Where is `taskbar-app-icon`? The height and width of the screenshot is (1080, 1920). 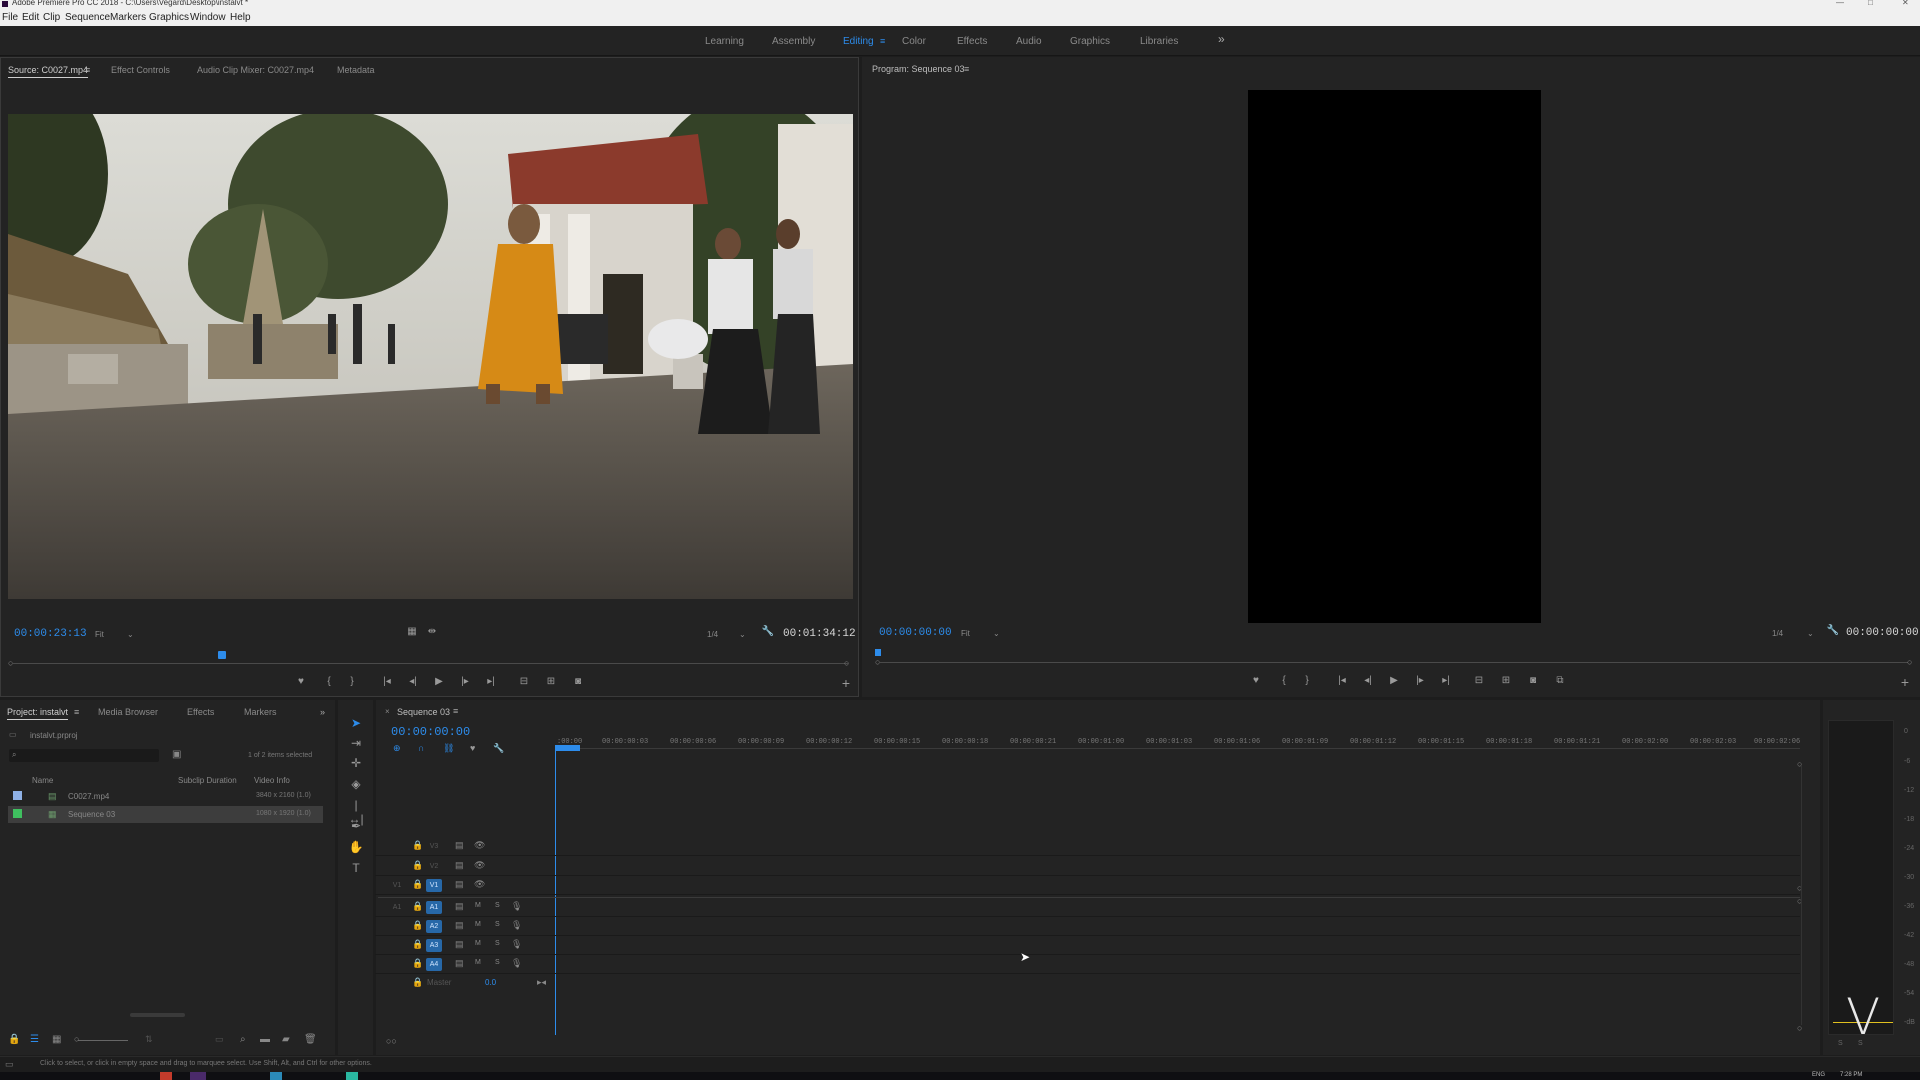
taskbar-app-icon is located at coordinates (276, 1076).